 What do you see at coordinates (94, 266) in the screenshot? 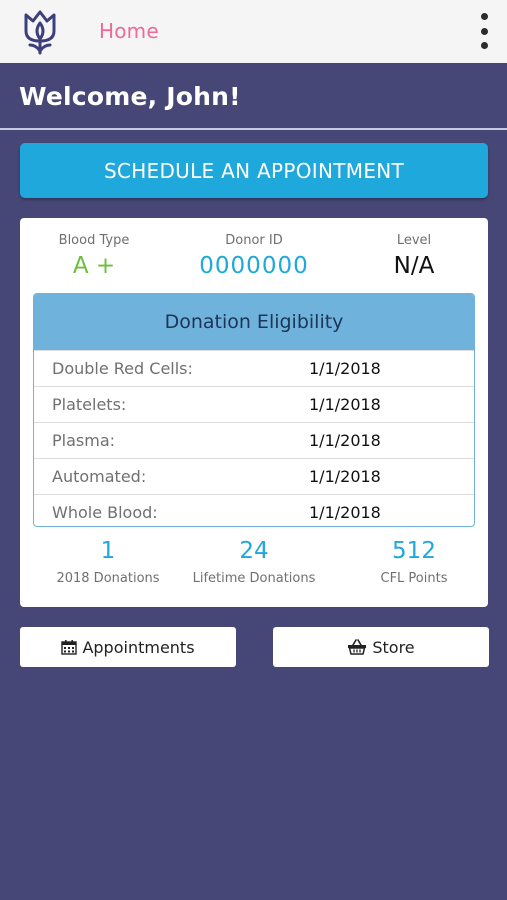
I see `blood-type-value: A +` at bounding box center [94, 266].